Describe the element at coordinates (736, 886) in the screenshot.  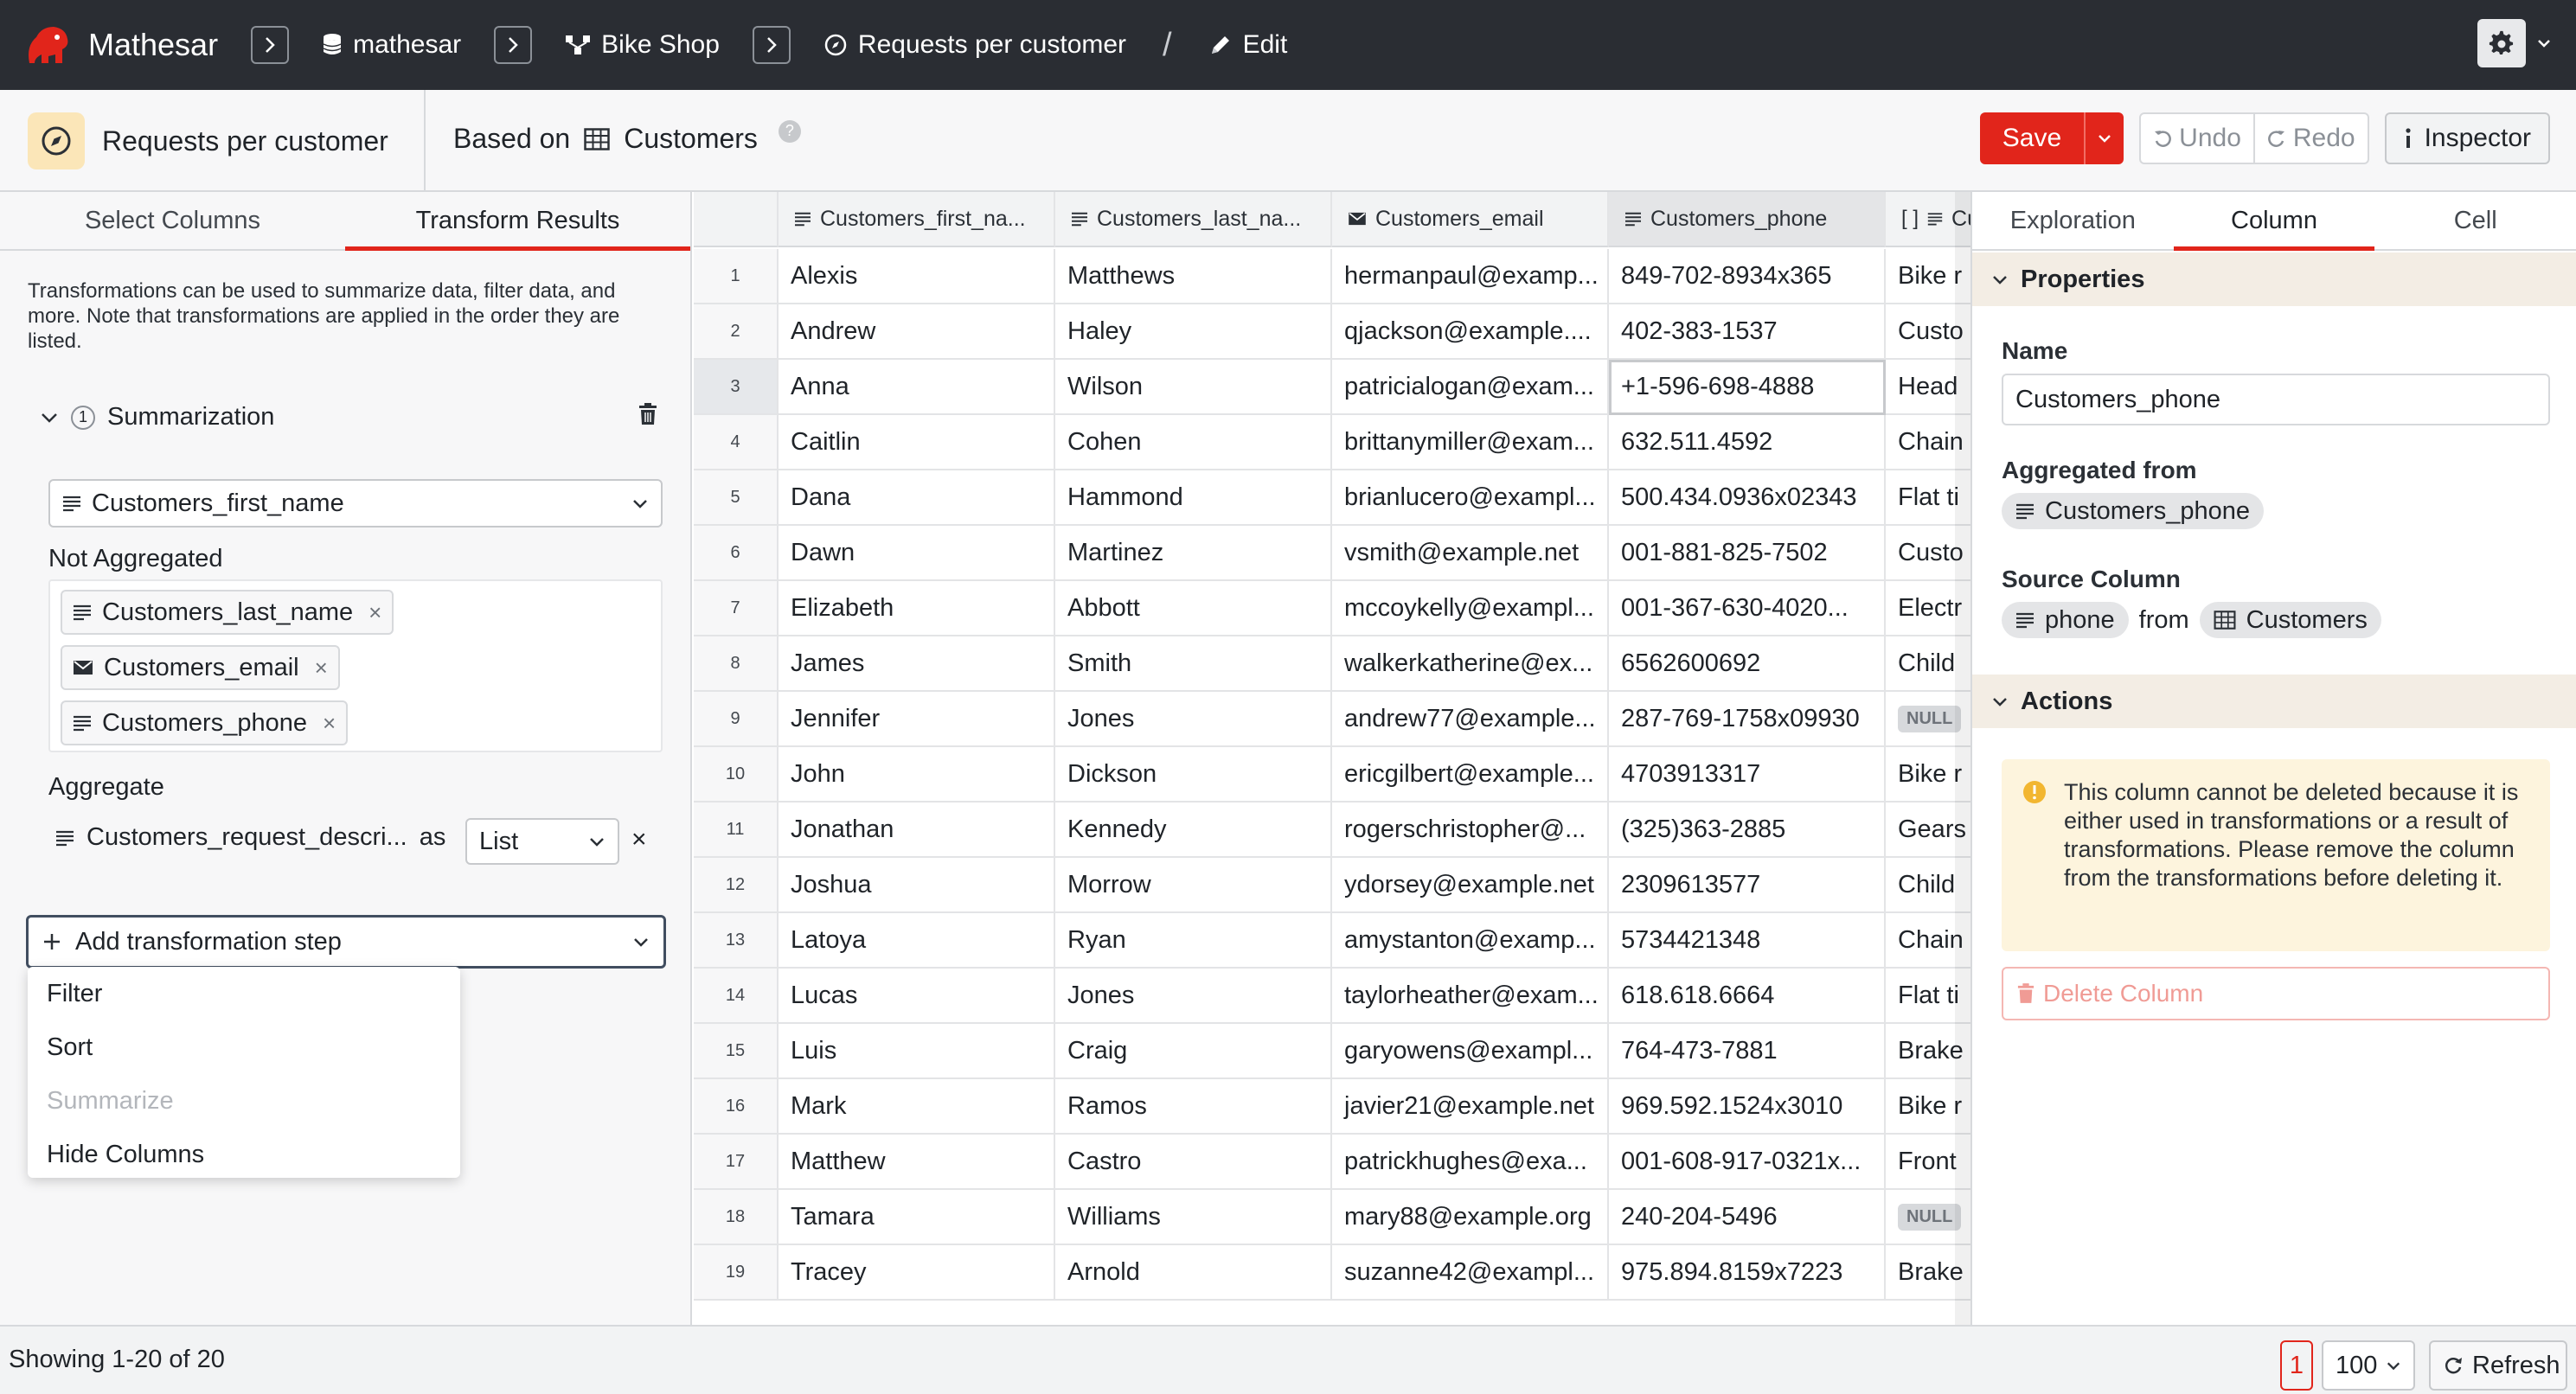
I see `row-number: 12` at that location.